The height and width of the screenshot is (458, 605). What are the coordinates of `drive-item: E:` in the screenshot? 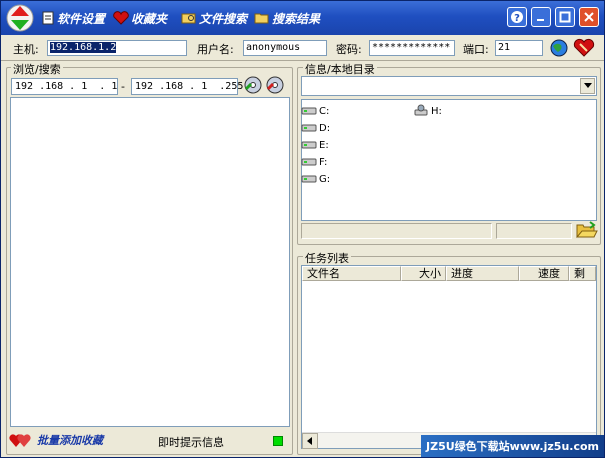 It's located at (315, 145).